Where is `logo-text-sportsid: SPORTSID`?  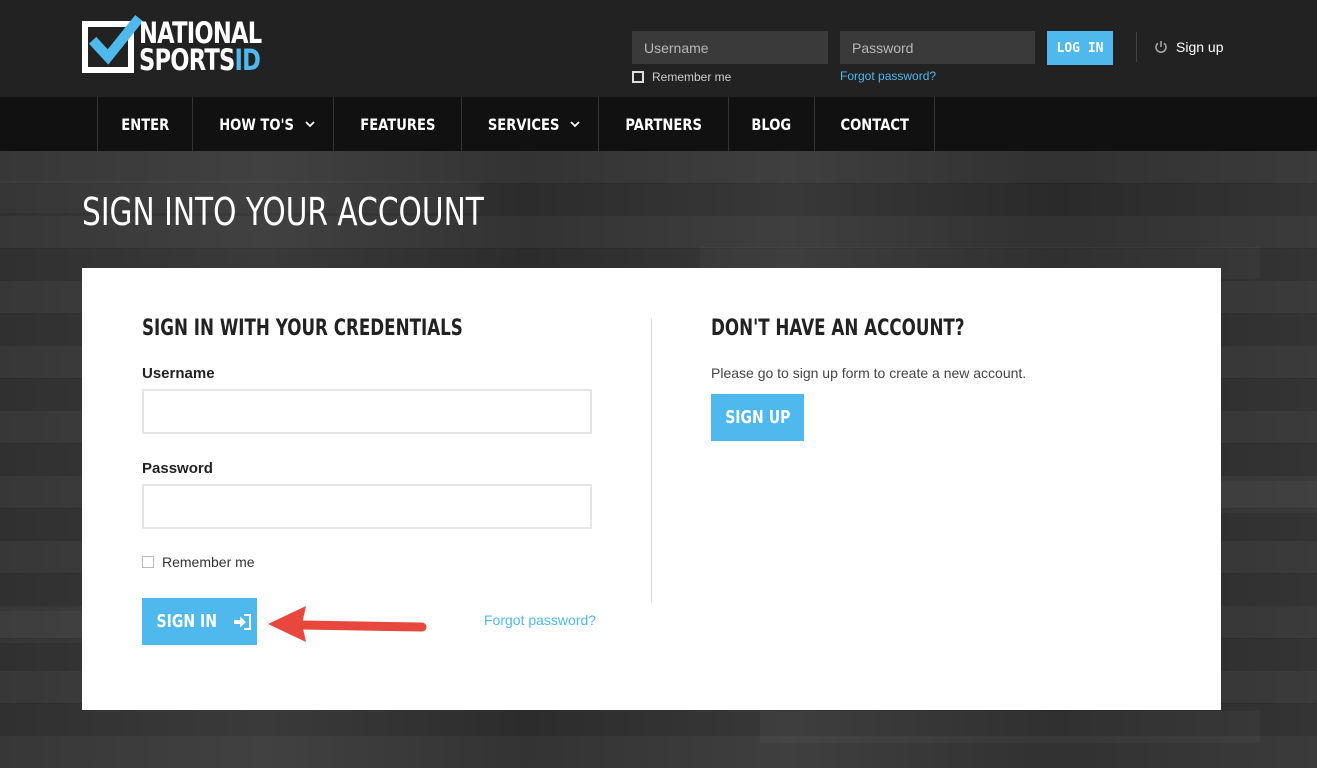 logo-text-sportsid: SPORTSID is located at coordinates (200, 60).